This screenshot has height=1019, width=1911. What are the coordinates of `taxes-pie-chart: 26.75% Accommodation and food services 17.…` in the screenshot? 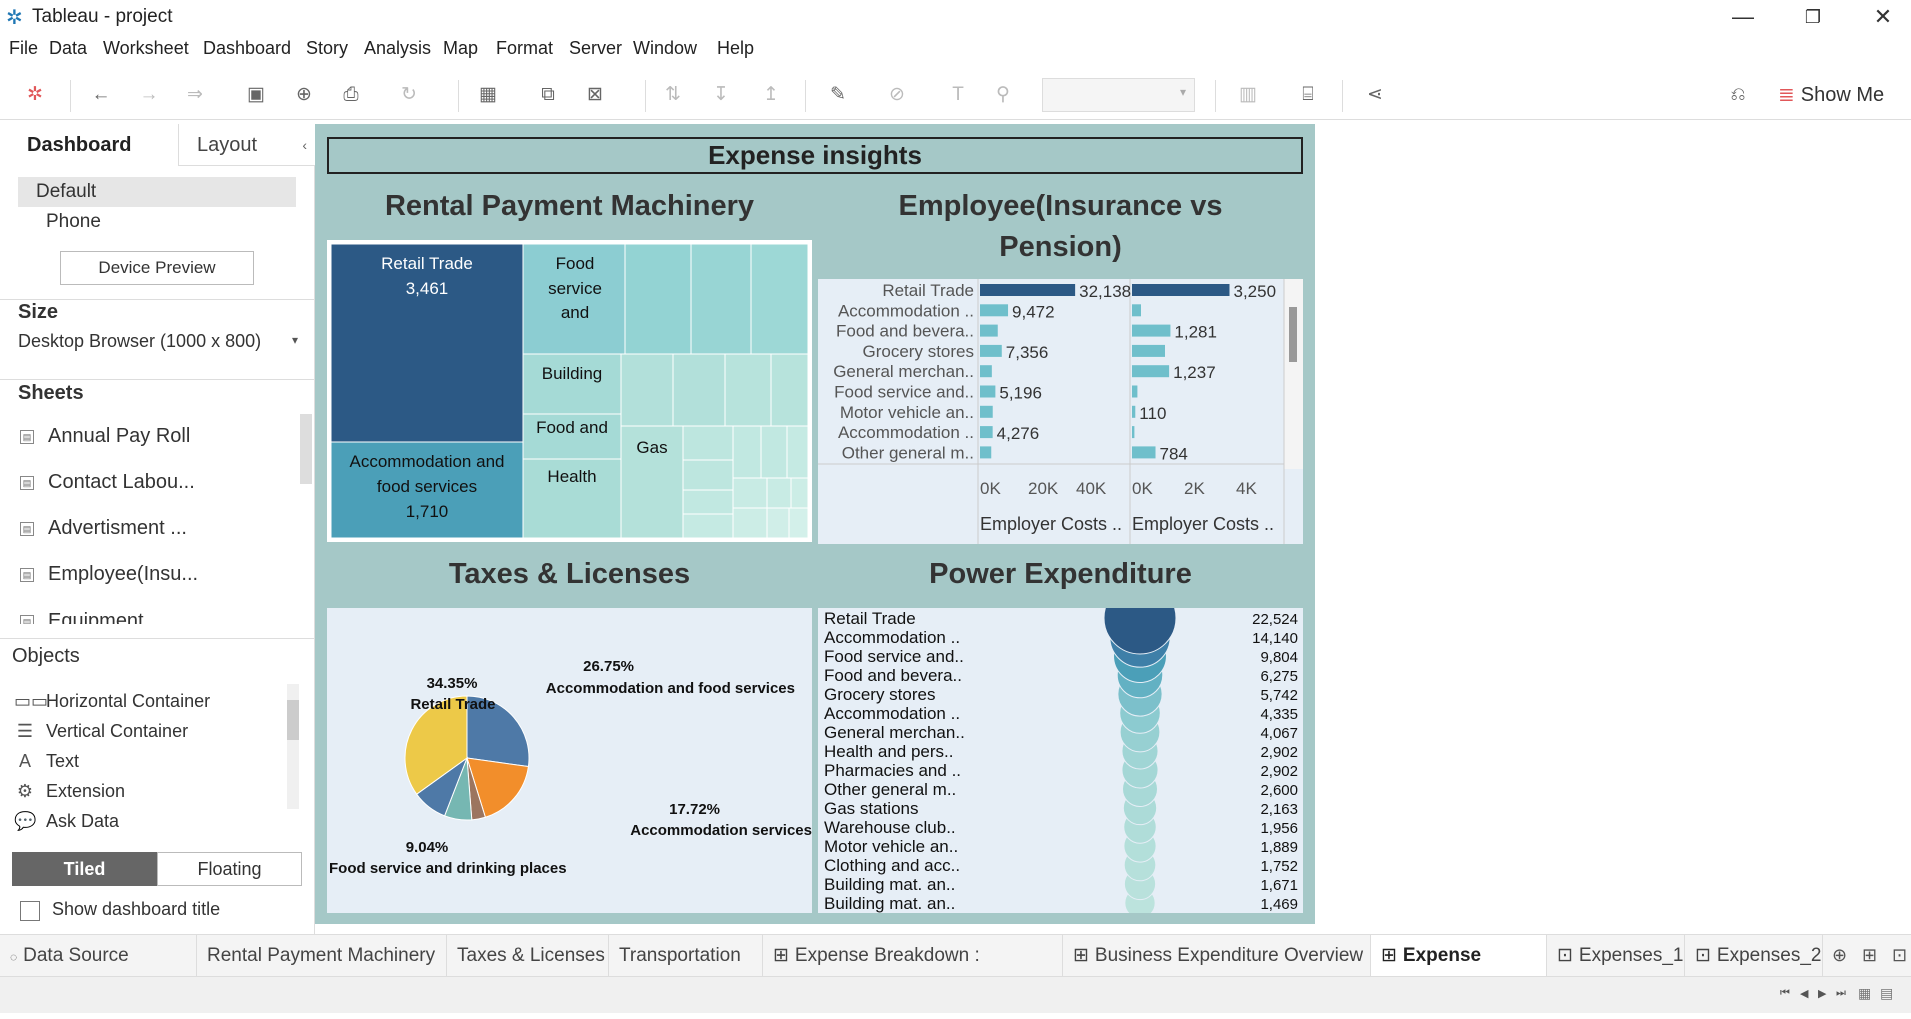 It's located at (569, 760).